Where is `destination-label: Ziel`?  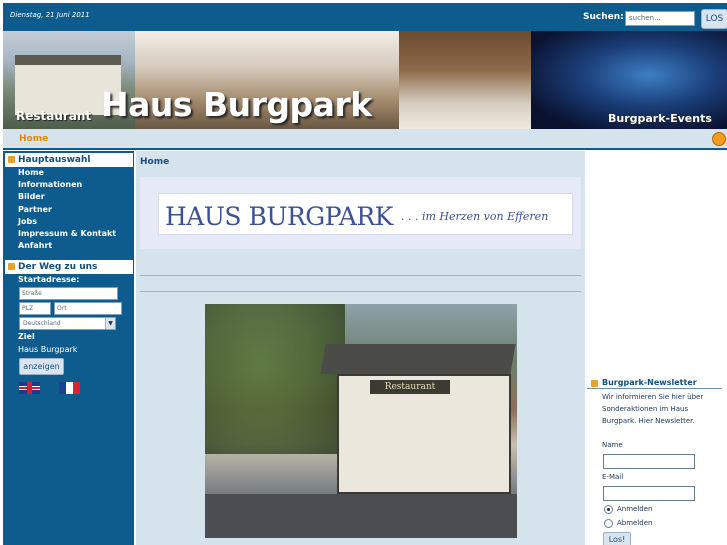 destination-label: Ziel is located at coordinates (26, 336).